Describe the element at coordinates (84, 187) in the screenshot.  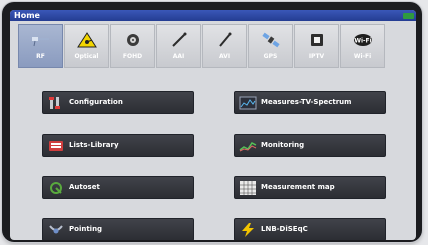
I see `button-label: Autoset` at that location.